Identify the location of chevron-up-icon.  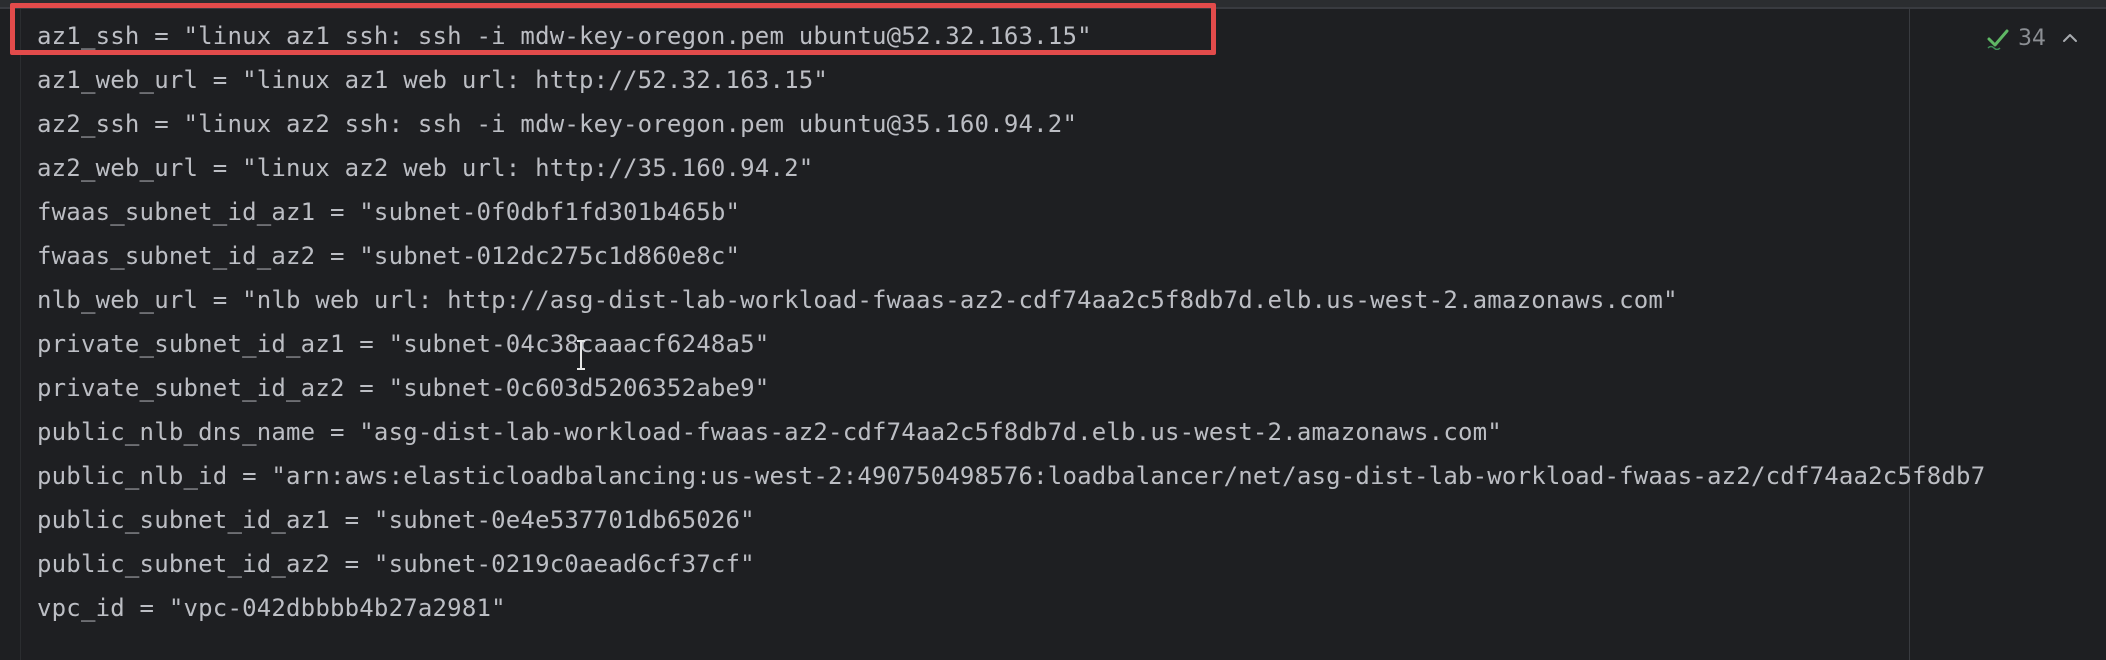
(2070, 38).